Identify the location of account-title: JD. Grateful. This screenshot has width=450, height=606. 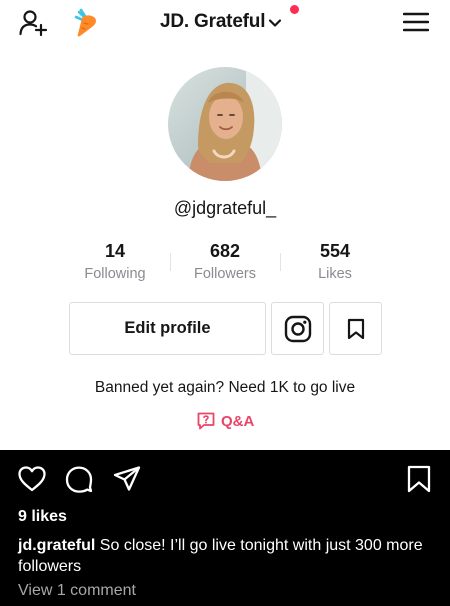
(213, 21).